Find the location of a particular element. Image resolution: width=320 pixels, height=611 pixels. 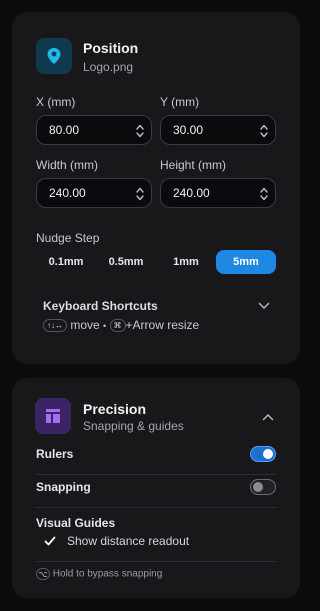

chevron-up-icon is located at coordinates (268, 417).